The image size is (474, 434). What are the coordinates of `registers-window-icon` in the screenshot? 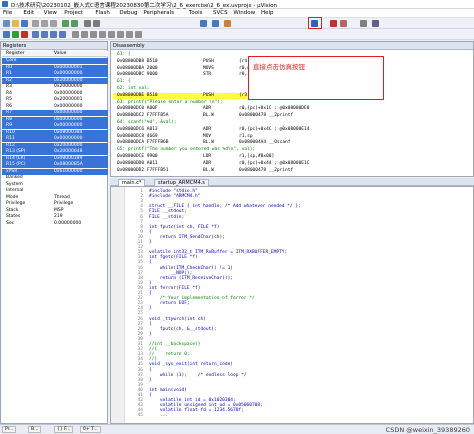 It's located at (102, 34).